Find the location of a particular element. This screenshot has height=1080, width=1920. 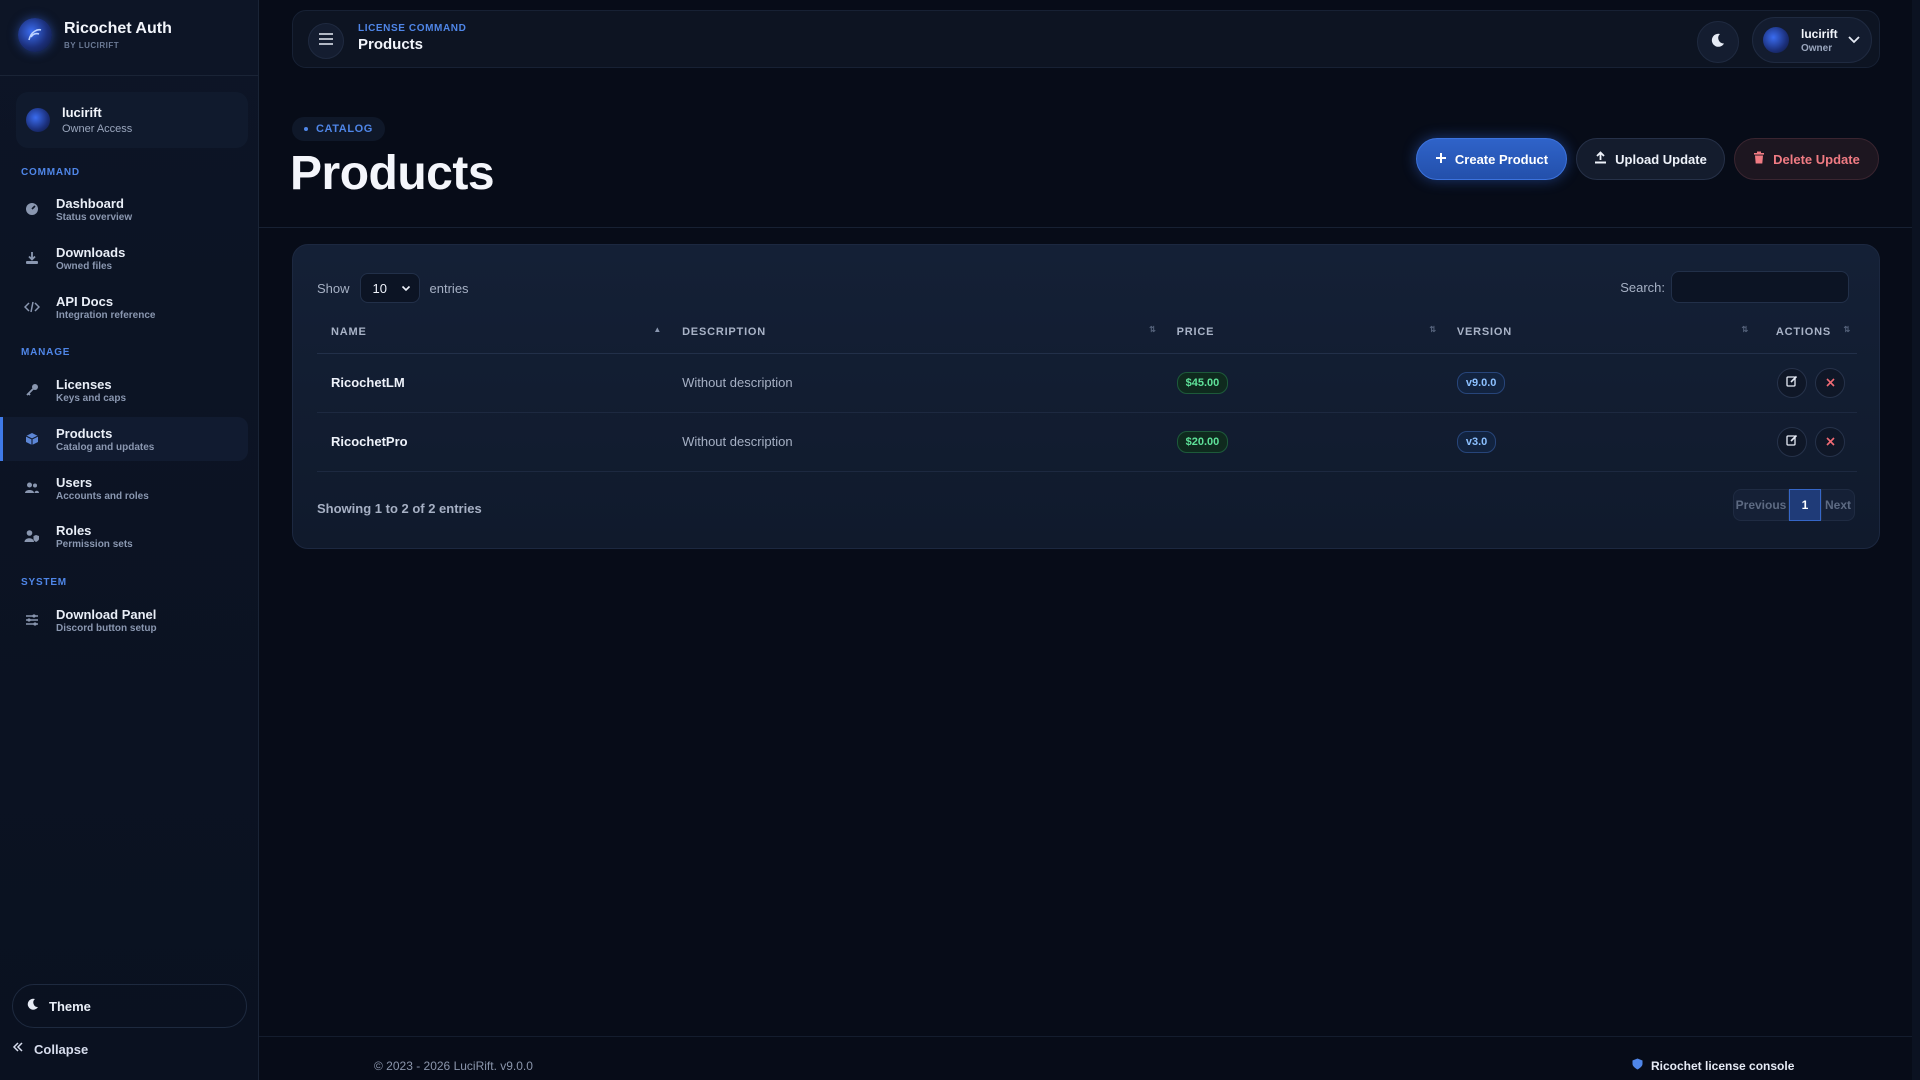

theme-label: Theme is located at coordinates (70, 1006).